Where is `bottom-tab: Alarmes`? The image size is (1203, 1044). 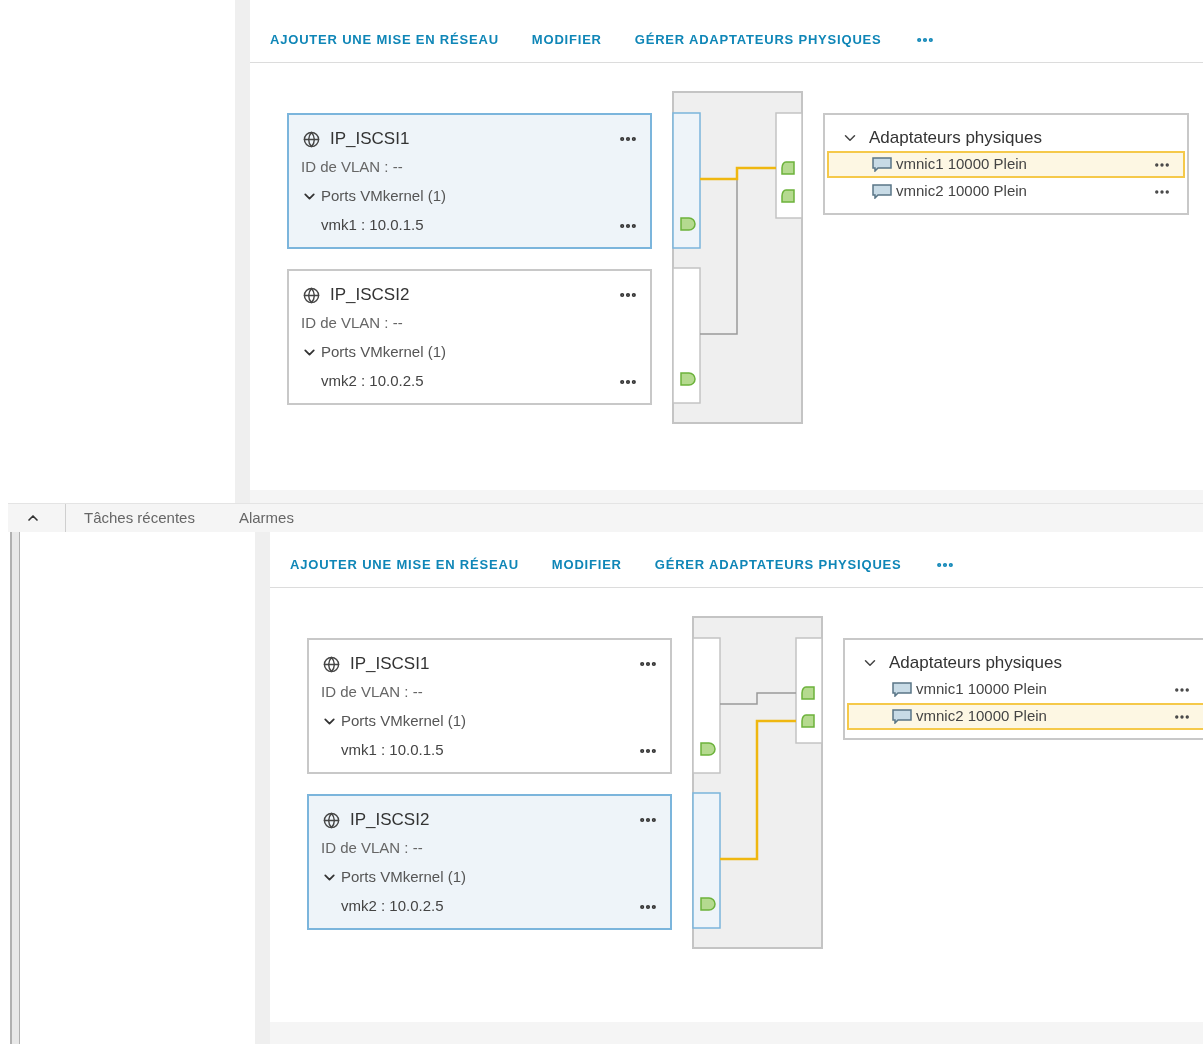
bottom-tab: Alarmes is located at coordinates (266, 518).